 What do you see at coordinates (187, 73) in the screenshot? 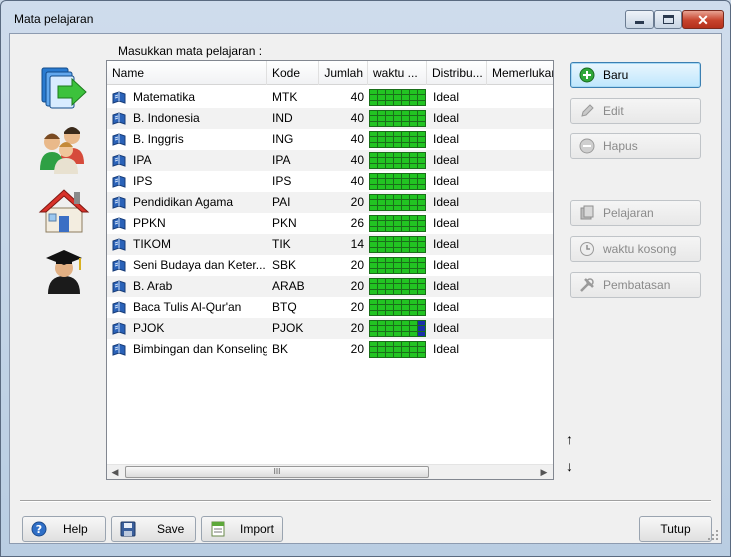
I see `column-header-name: Name` at bounding box center [187, 73].